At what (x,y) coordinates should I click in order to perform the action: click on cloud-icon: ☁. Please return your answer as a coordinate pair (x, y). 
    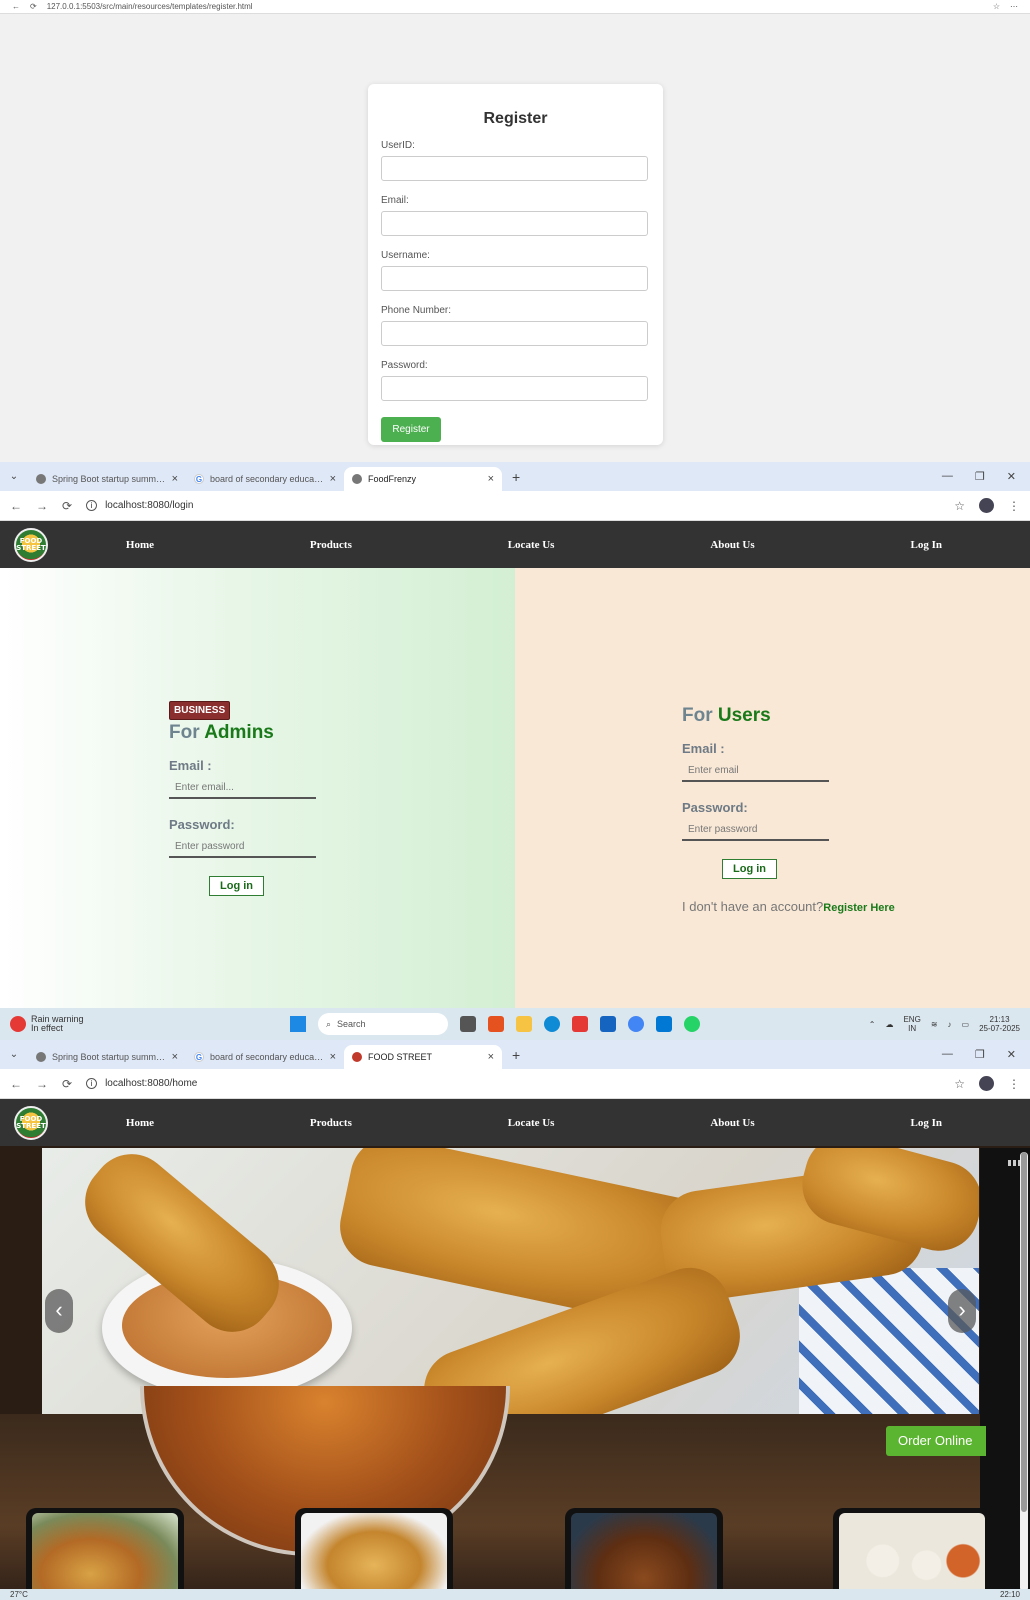
    Looking at the image, I should click on (889, 1024).